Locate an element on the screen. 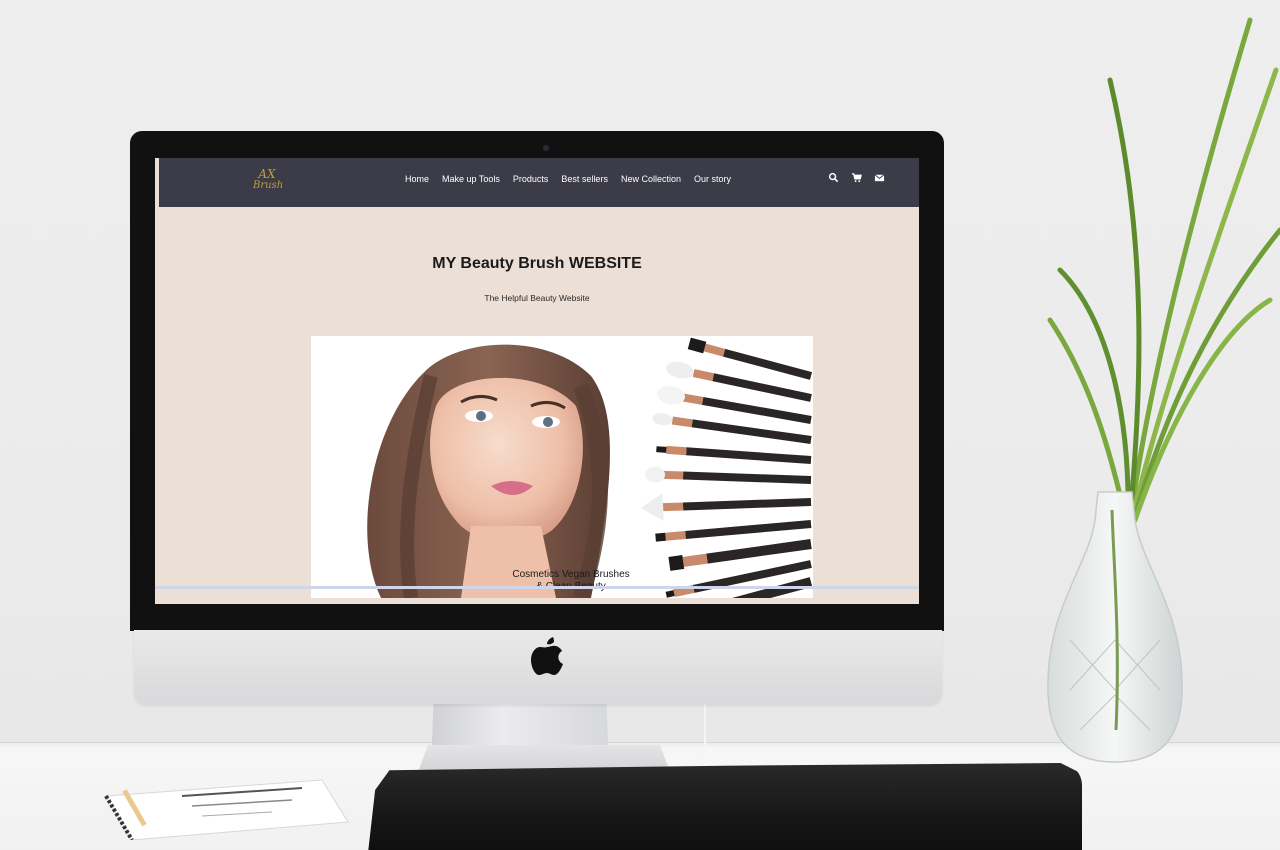 This screenshot has width=1280, height=850. cart-icon is located at coordinates (856, 177).